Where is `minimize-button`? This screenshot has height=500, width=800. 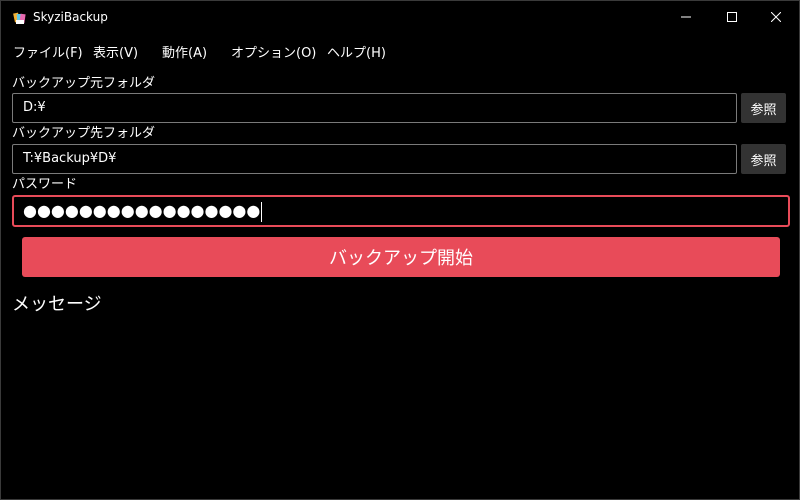
minimize-button is located at coordinates (686, 17).